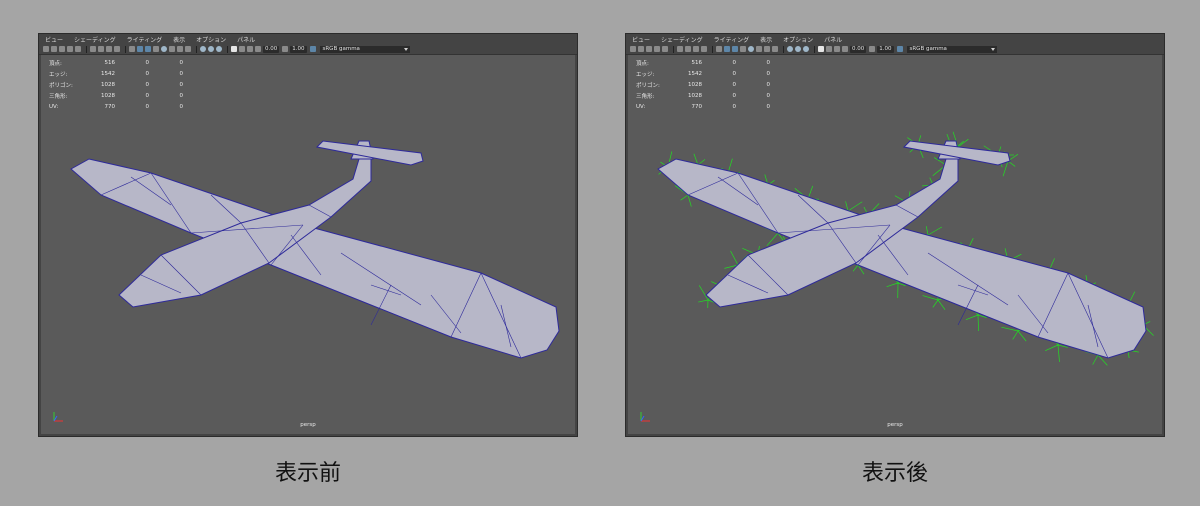 This screenshot has height=506, width=1200. What do you see at coordinates (895, 425) in the screenshot?
I see `camera-label: persp` at bounding box center [895, 425].